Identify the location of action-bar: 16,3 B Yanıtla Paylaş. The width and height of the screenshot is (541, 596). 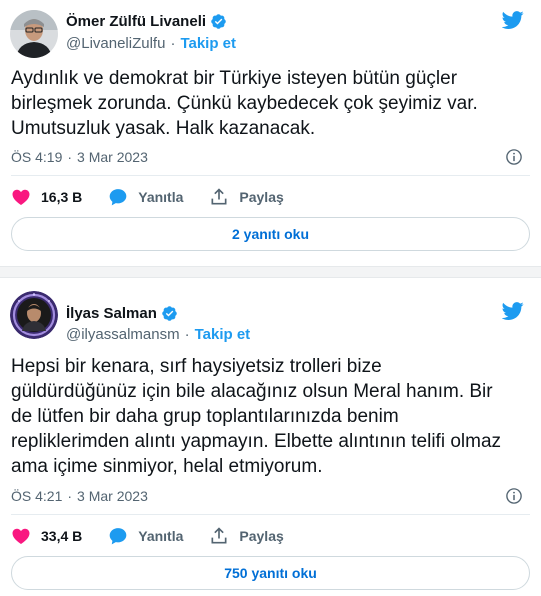
(160, 197).